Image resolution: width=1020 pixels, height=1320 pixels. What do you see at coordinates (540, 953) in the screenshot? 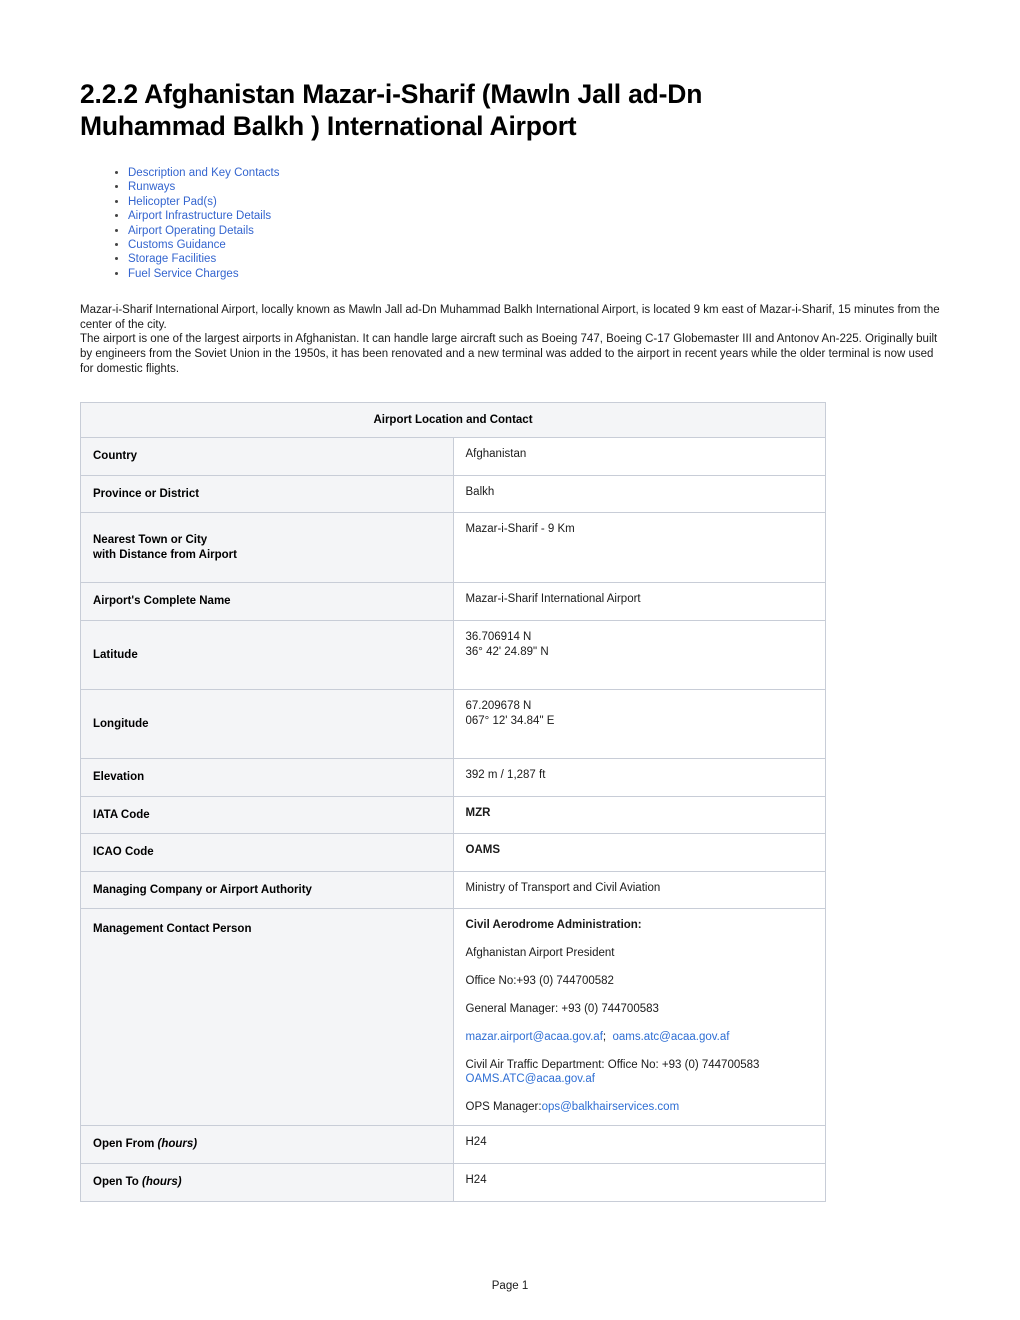
I see `contact-president: Afghanistan Airport President` at bounding box center [540, 953].